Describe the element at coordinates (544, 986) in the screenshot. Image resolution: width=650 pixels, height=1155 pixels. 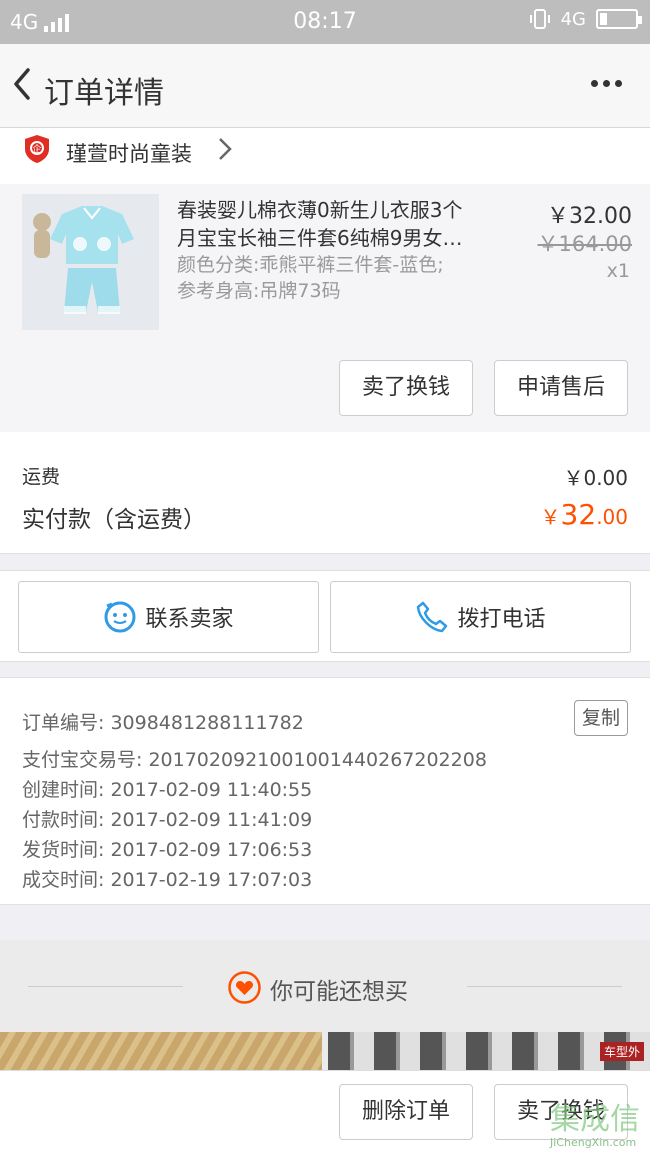
I see `divider-right` at that location.